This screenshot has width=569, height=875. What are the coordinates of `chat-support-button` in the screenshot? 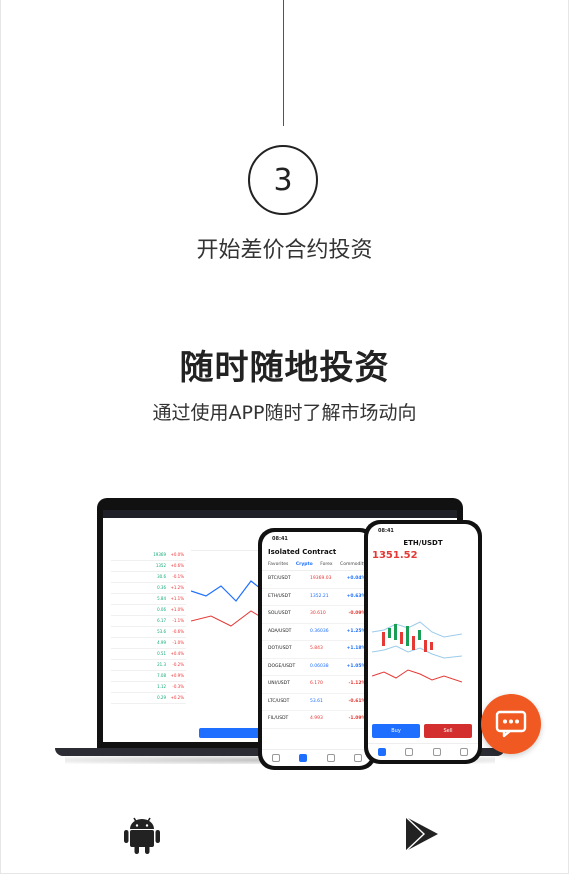 It's located at (511, 724).